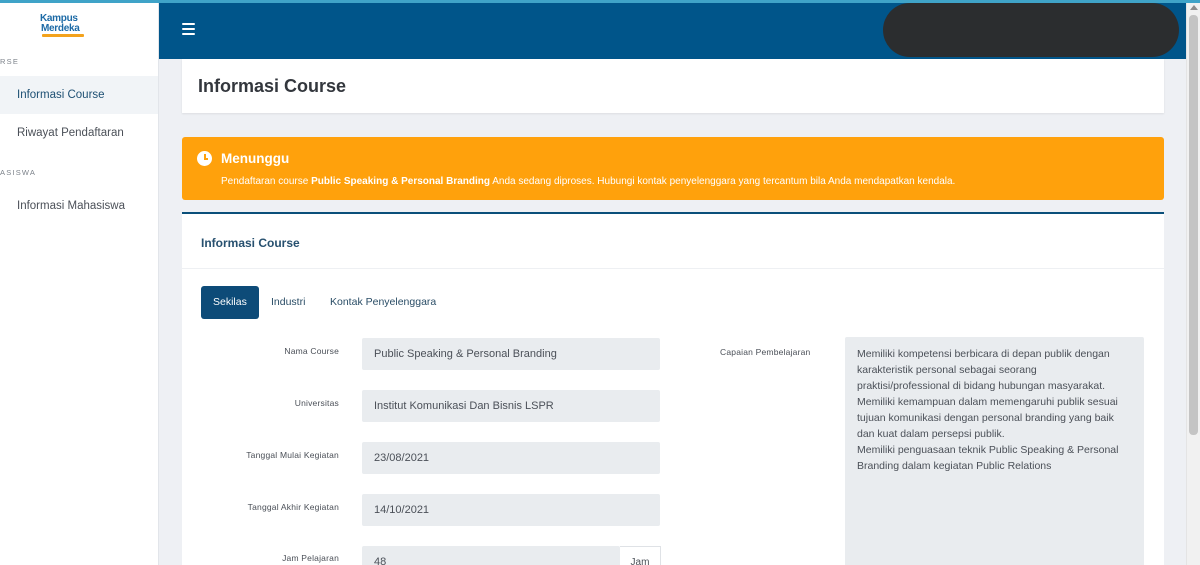 The image size is (1200, 565). What do you see at coordinates (250, 243) in the screenshot?
I see `course-info-heading: Informasi Course` at bounding box center [250, 243].